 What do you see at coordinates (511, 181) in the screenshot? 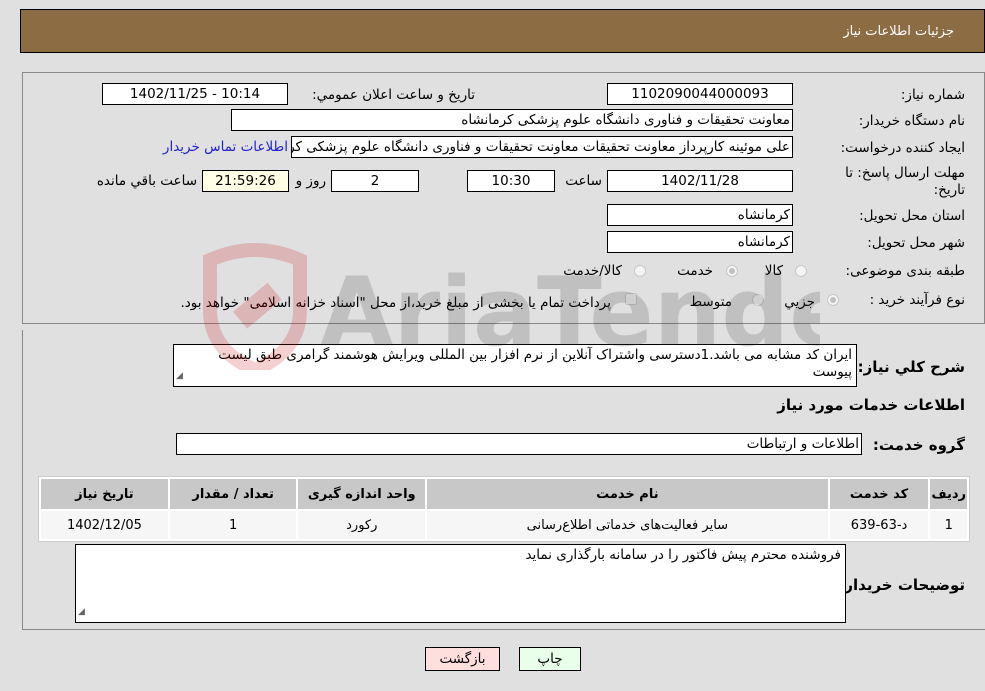
I see `deadline-time-field: 10:30` at bounding box center [511, 181].